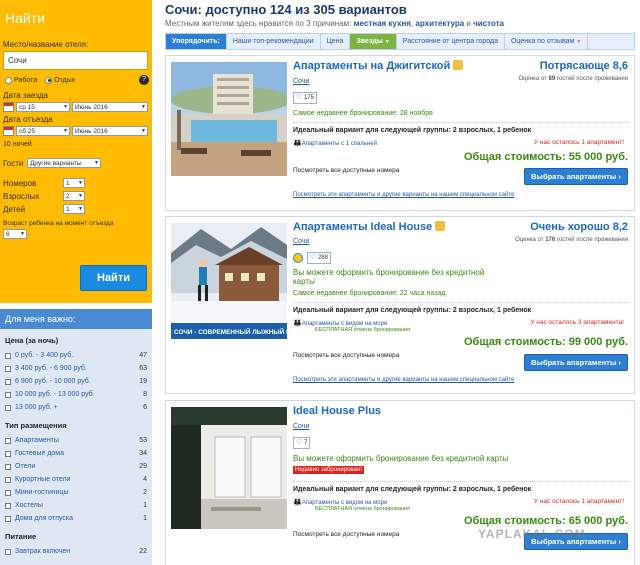  What do you see at coordinates (76, 355) in the screenshot?
I see `filter-option: 0 руб. - 3 400 руб. 47` at bounding box center [76, 355].